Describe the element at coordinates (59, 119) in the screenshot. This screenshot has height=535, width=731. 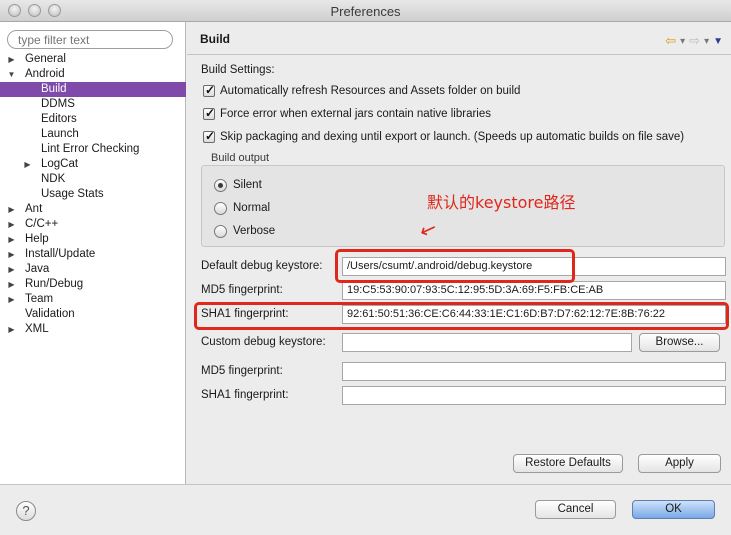
I see `tree-item-label: Editors` at that location.